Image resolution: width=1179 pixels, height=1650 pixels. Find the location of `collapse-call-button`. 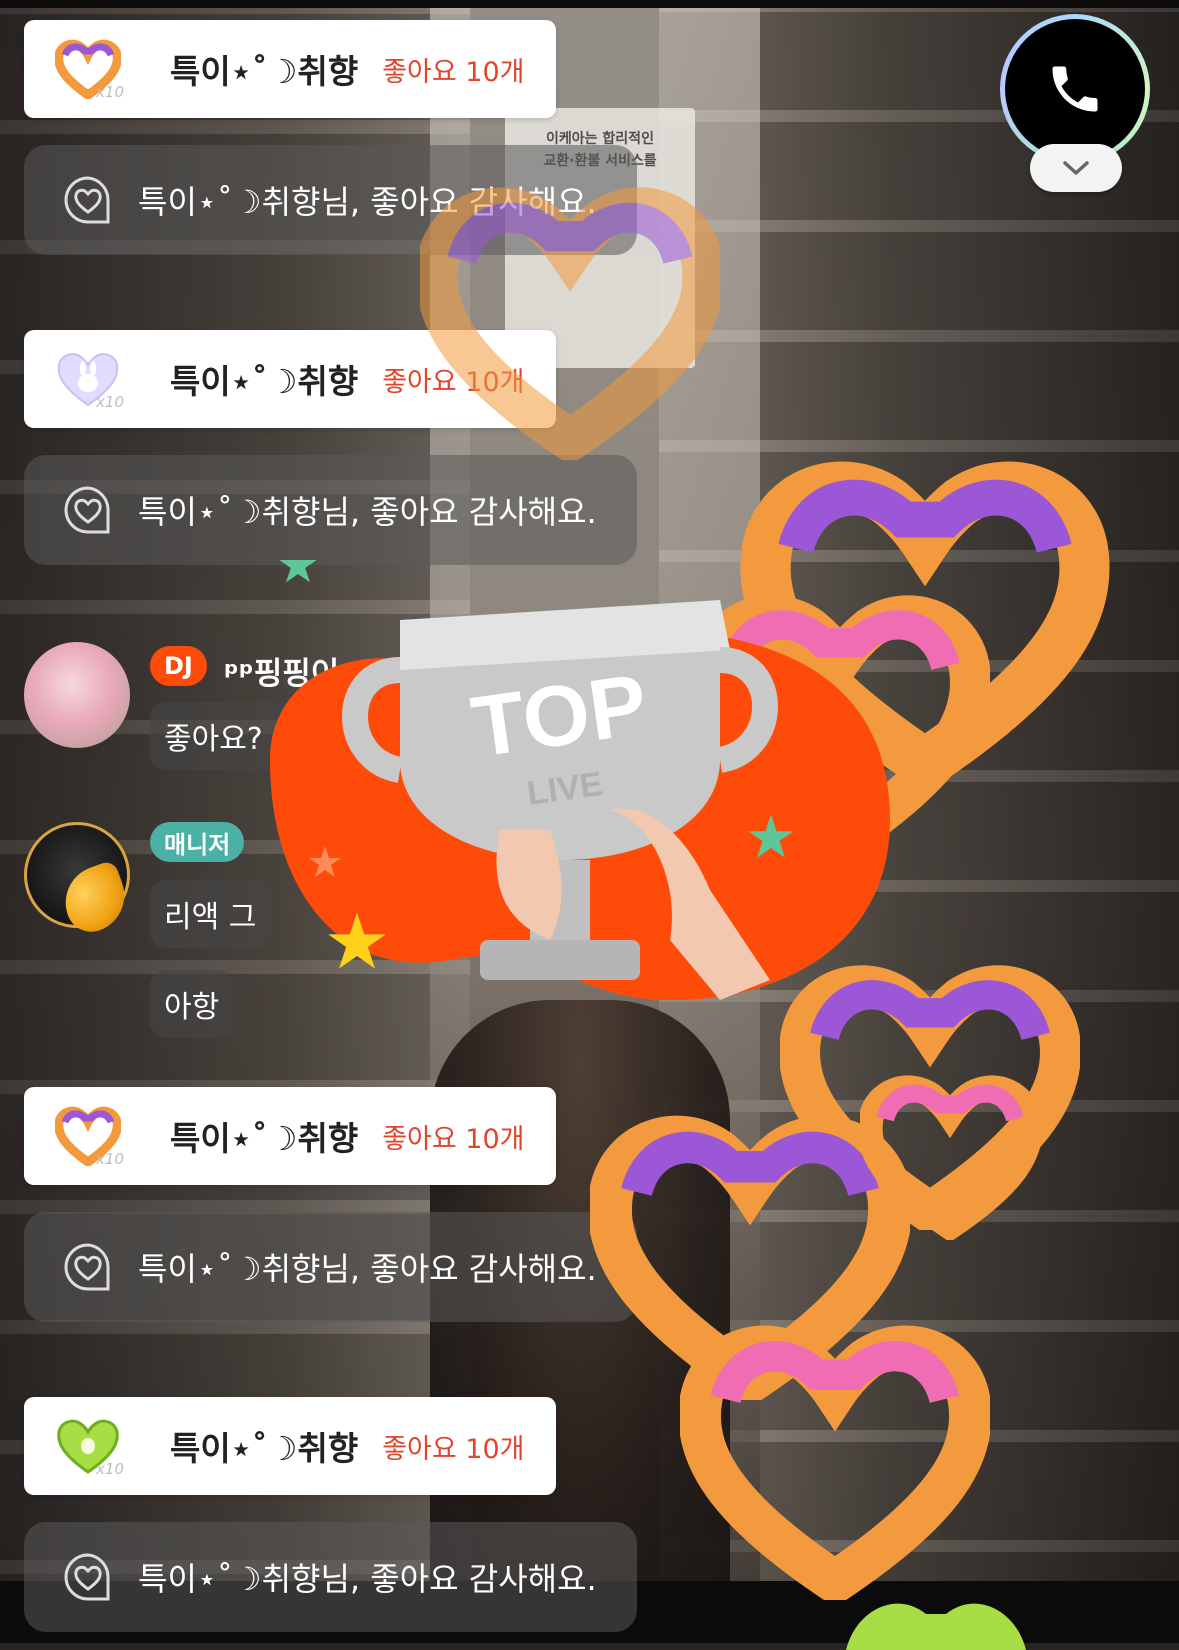

collapse-call-button is located at coordinates (1076, 168).